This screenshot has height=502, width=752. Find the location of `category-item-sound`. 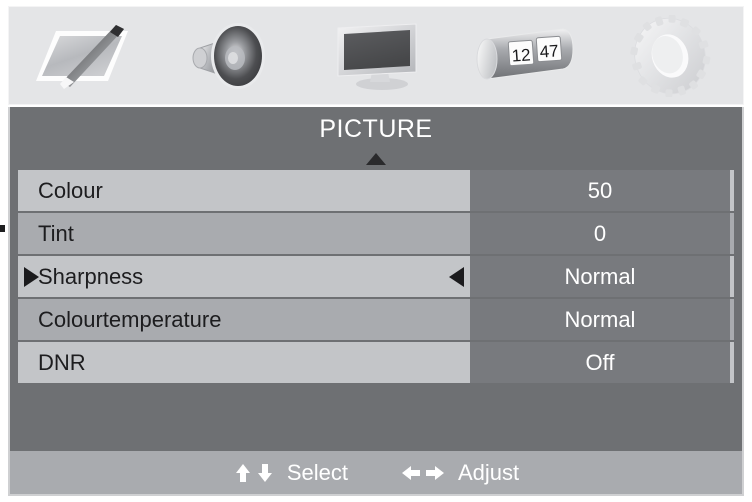

category-item-sound is located at coordinates (229, 56).